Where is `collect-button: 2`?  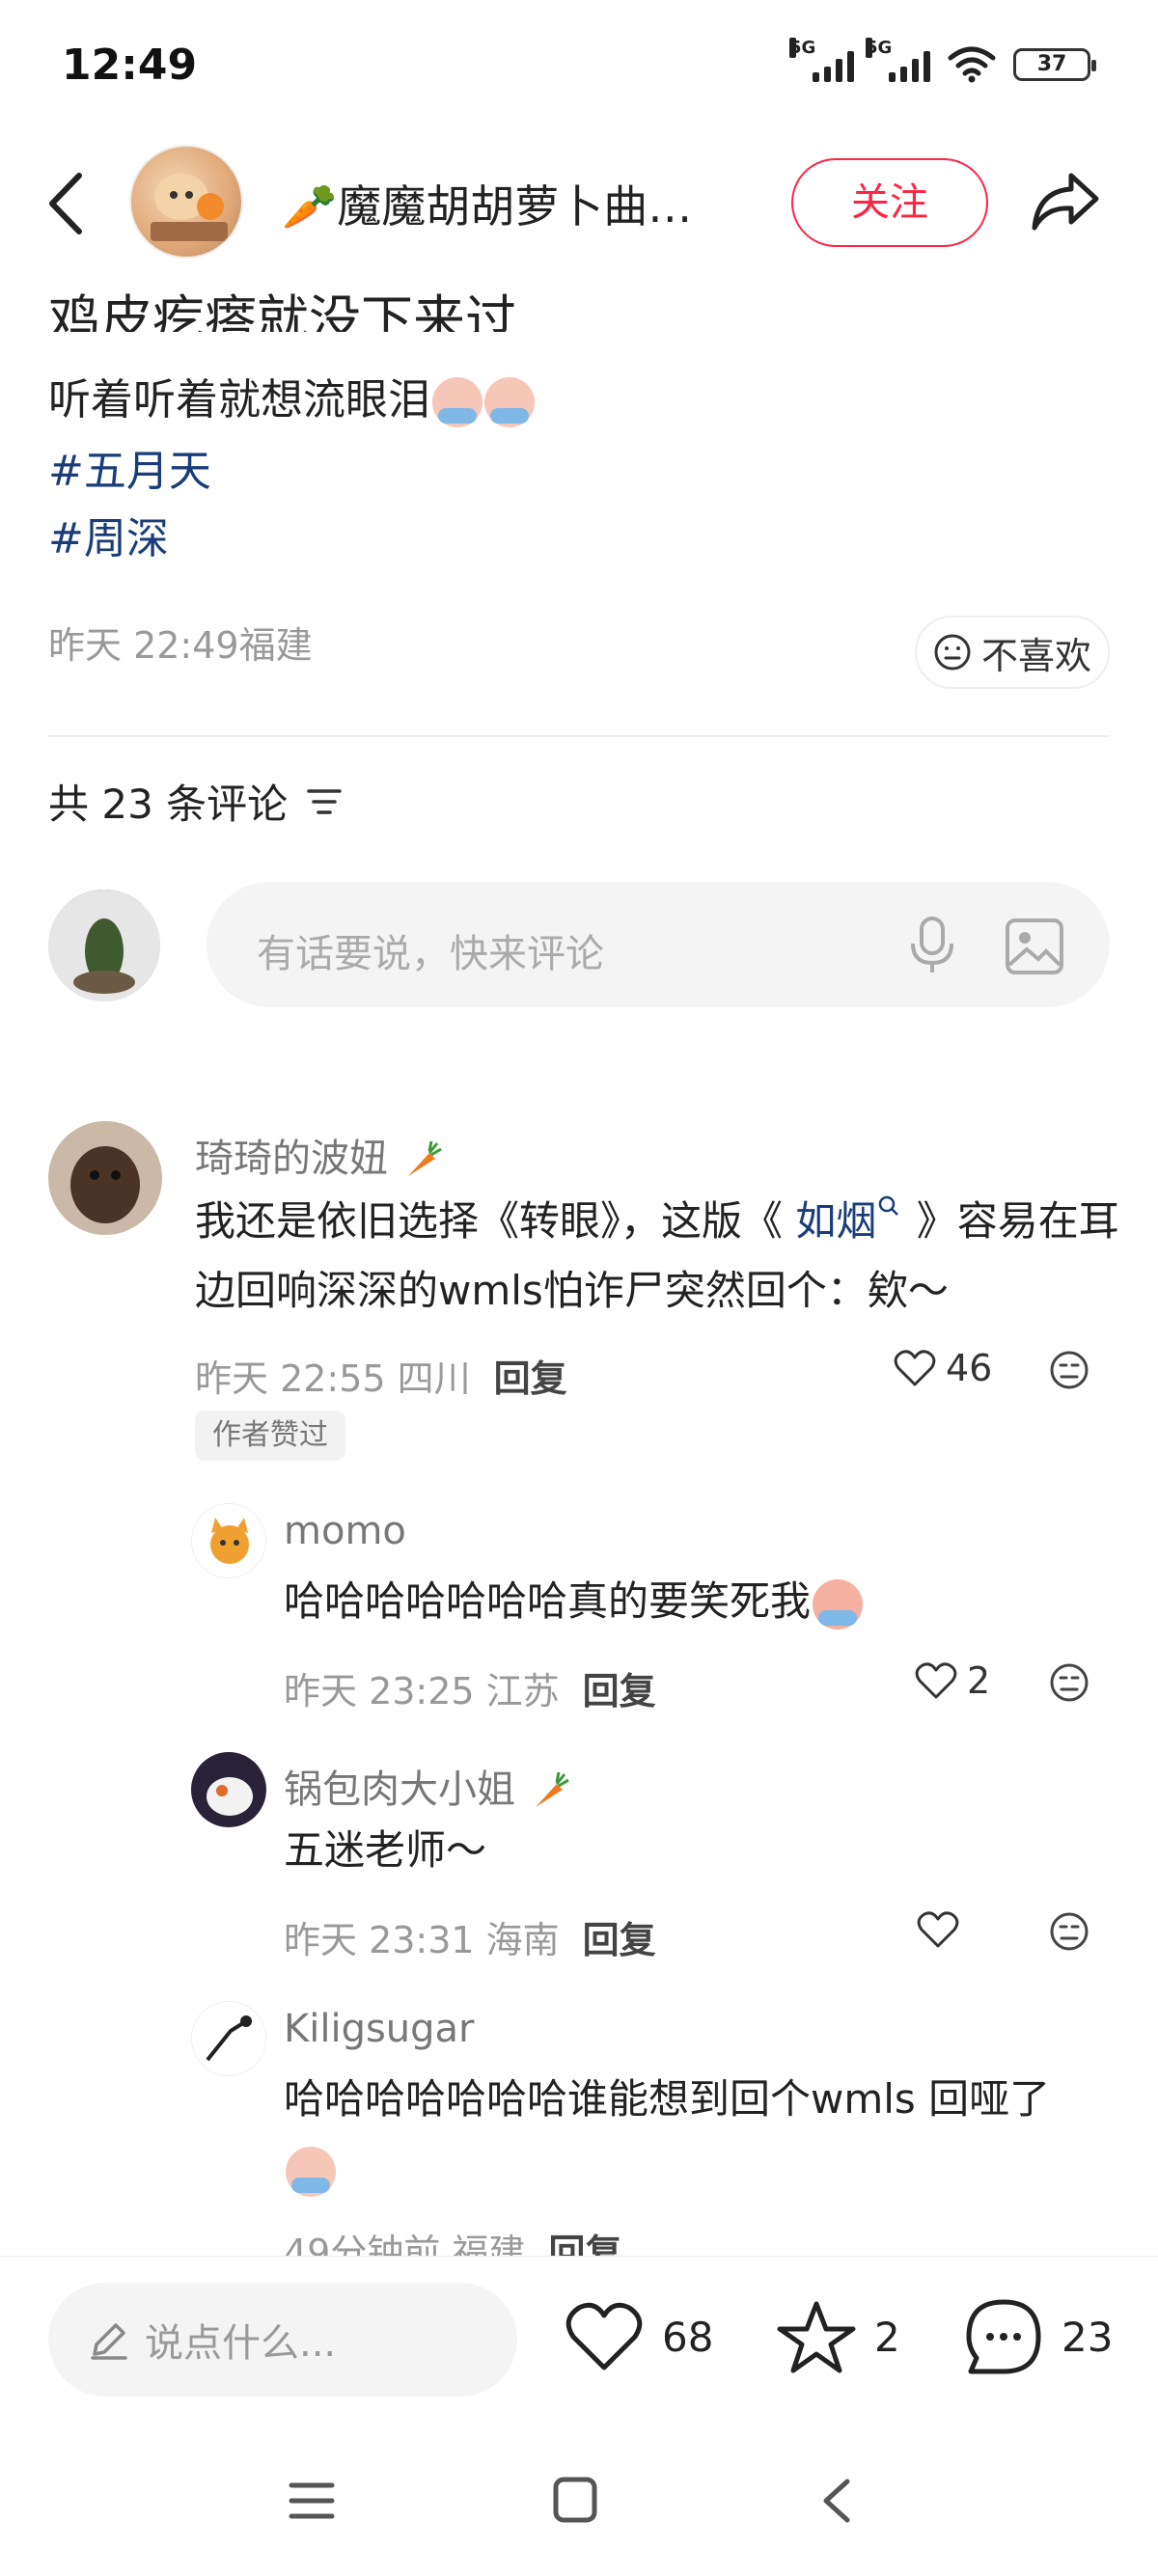
collect-button: 2 is located at coordinates (838, 2336).